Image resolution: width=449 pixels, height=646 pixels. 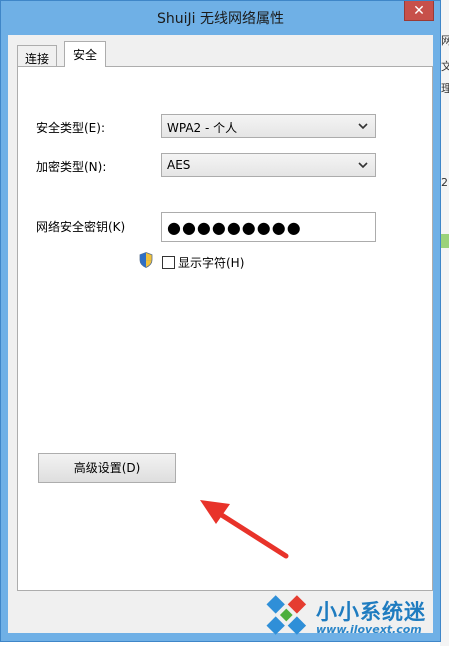 I want to click on site-watermark: 小小系统迷 www.ilovext.com, so click(x=352, y=617).